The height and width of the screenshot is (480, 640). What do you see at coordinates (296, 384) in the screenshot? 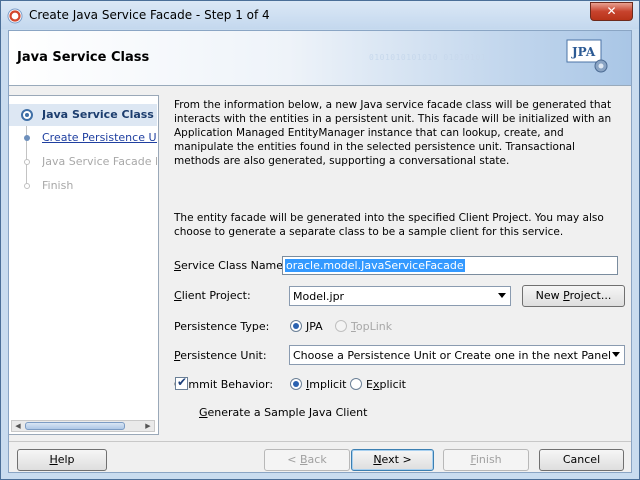
I see `implicit-radio` at bounding box center [296, 384].